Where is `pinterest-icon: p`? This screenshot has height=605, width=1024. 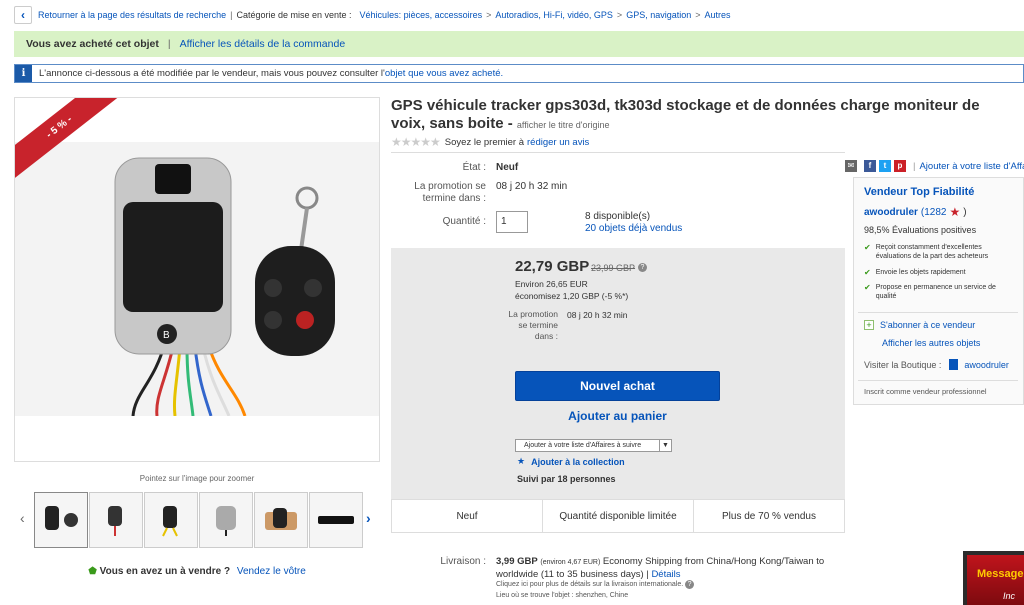
pinterest-icon: p is located at coordinates (900, 166).